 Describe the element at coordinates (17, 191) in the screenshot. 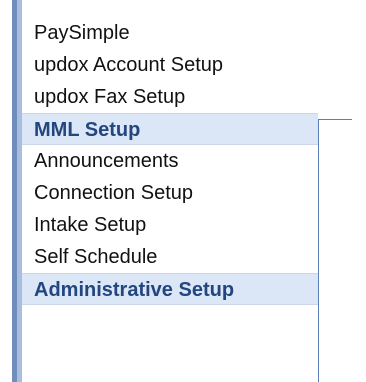

I see `menu-left-rail` at that location.